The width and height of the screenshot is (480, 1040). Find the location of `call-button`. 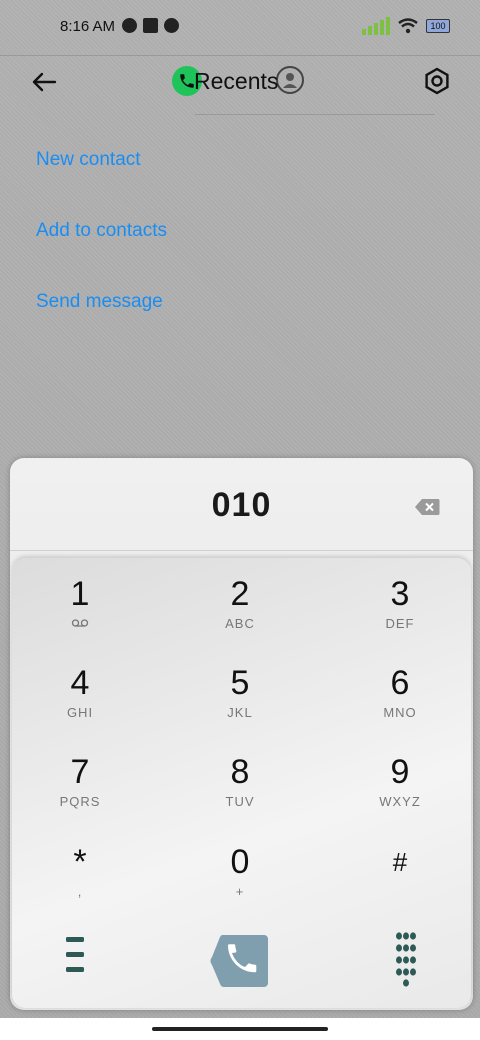

call-button is located at coordinates (240, 961).